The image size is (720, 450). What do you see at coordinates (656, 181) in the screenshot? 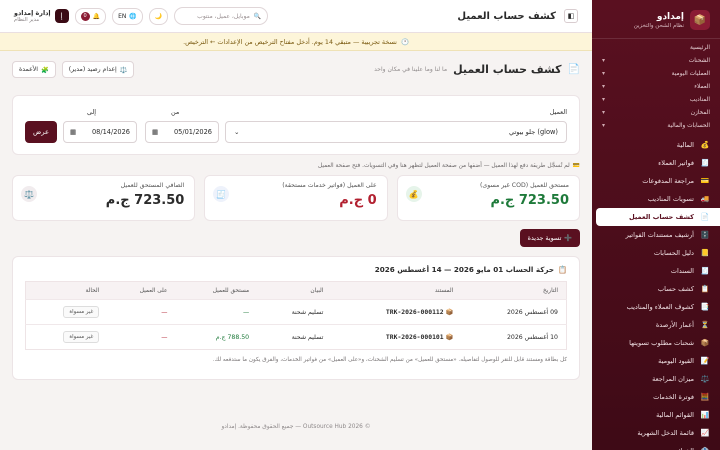
I see `sidebar-item-2: 💳 مراجعة المدفوعات` at bounding box center [656, 181].